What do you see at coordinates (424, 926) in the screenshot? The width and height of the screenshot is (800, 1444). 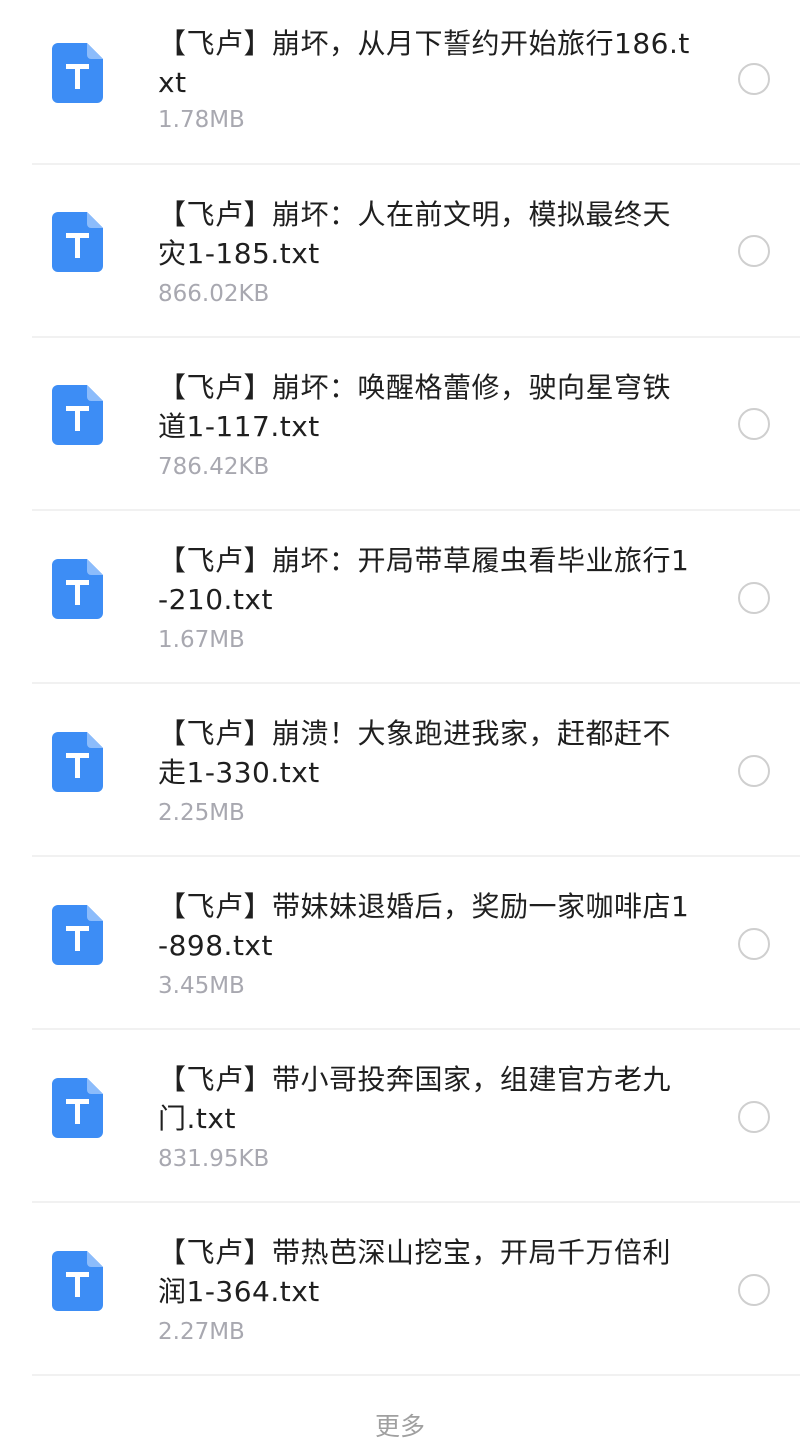 I see `file-name: 【飞卢】带妹妹退婚后，奖励一家咖啡店1-898.txt` at bounding box center [424, 926].